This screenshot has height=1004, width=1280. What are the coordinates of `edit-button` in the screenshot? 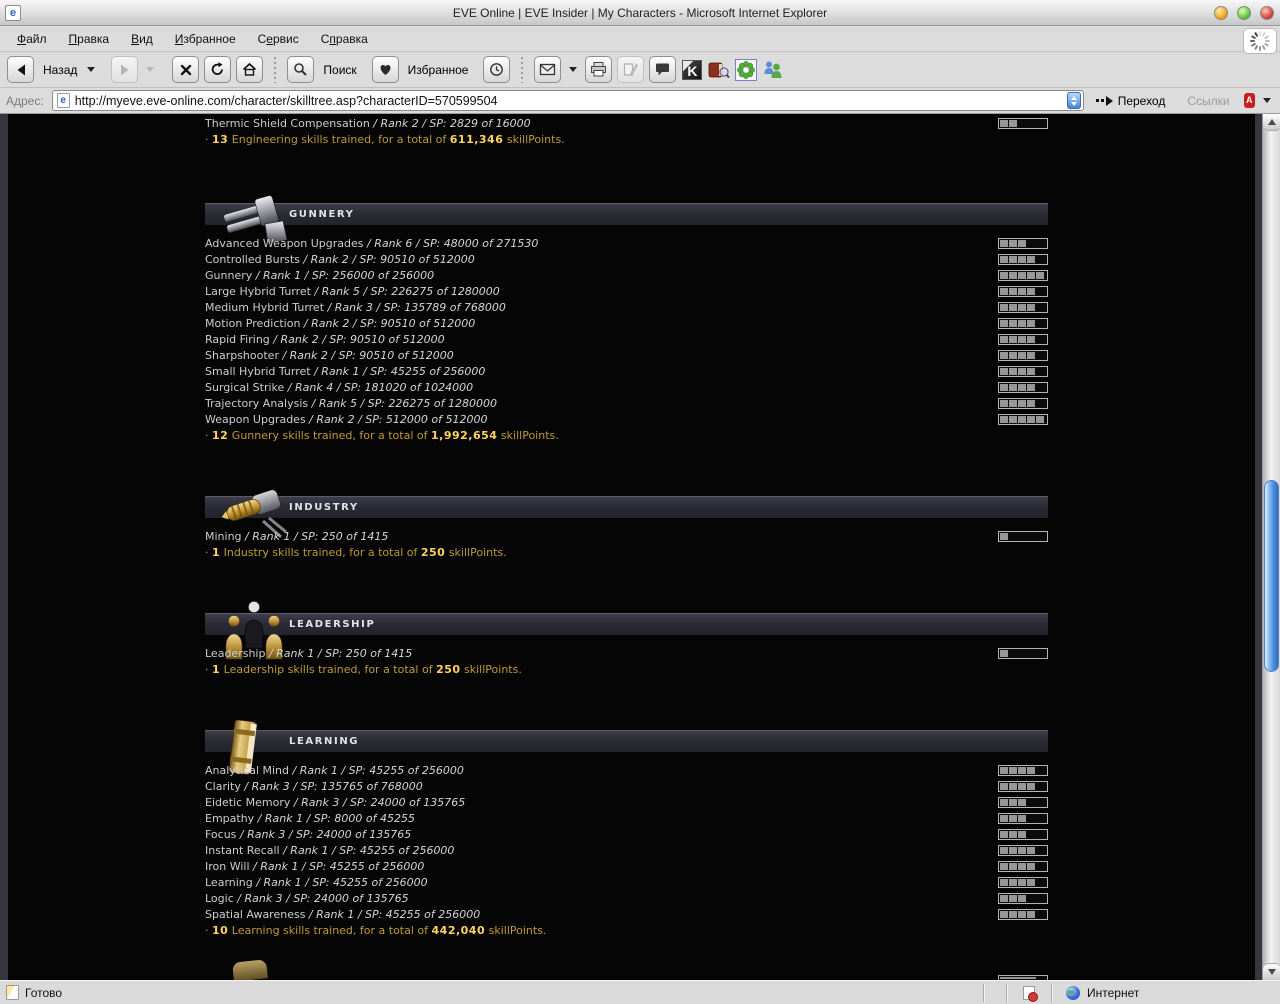 It's located at (631, 69).